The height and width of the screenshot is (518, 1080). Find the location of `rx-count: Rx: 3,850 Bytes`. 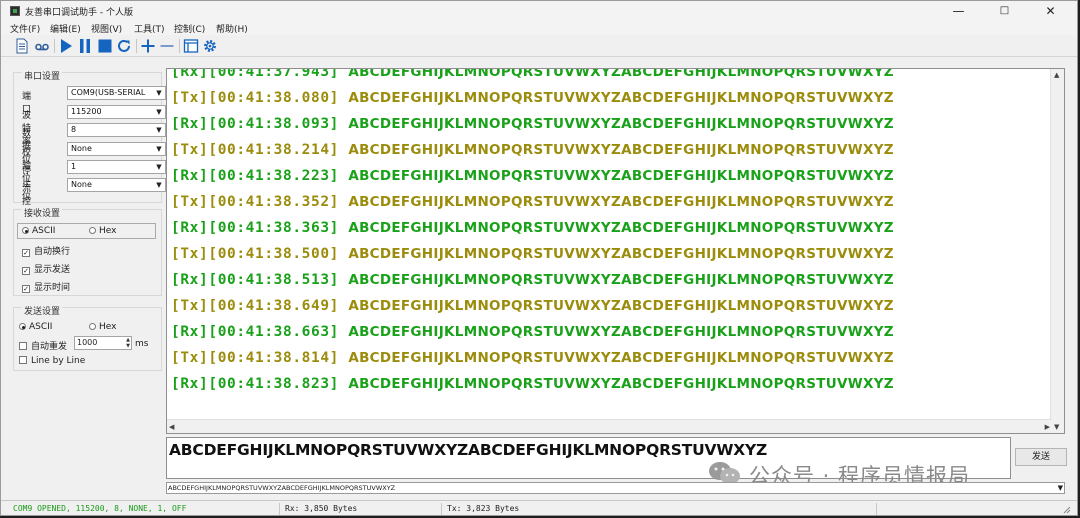

rx-count: Rx: 3,850 Bytes is located at coordinates (321, 508).